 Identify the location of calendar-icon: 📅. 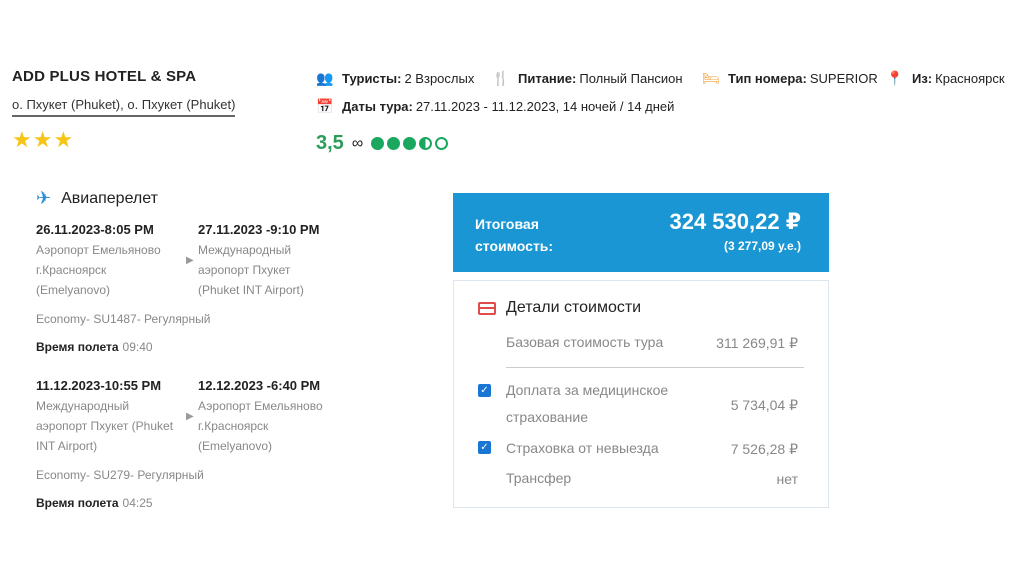
(325, 106).